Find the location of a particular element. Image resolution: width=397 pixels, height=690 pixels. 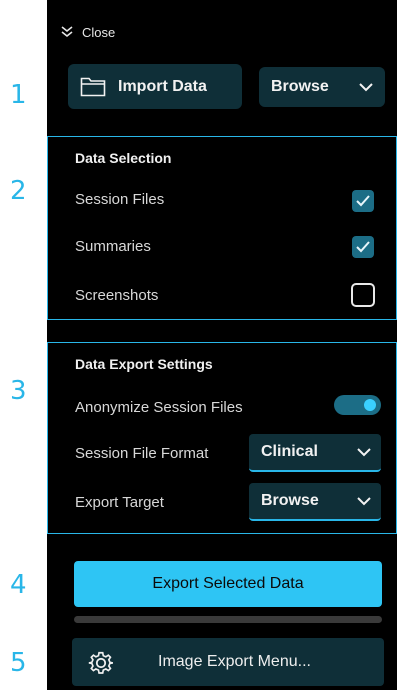

export-selected-data-button: Export Selected Data is located at coordinates (228, 584).